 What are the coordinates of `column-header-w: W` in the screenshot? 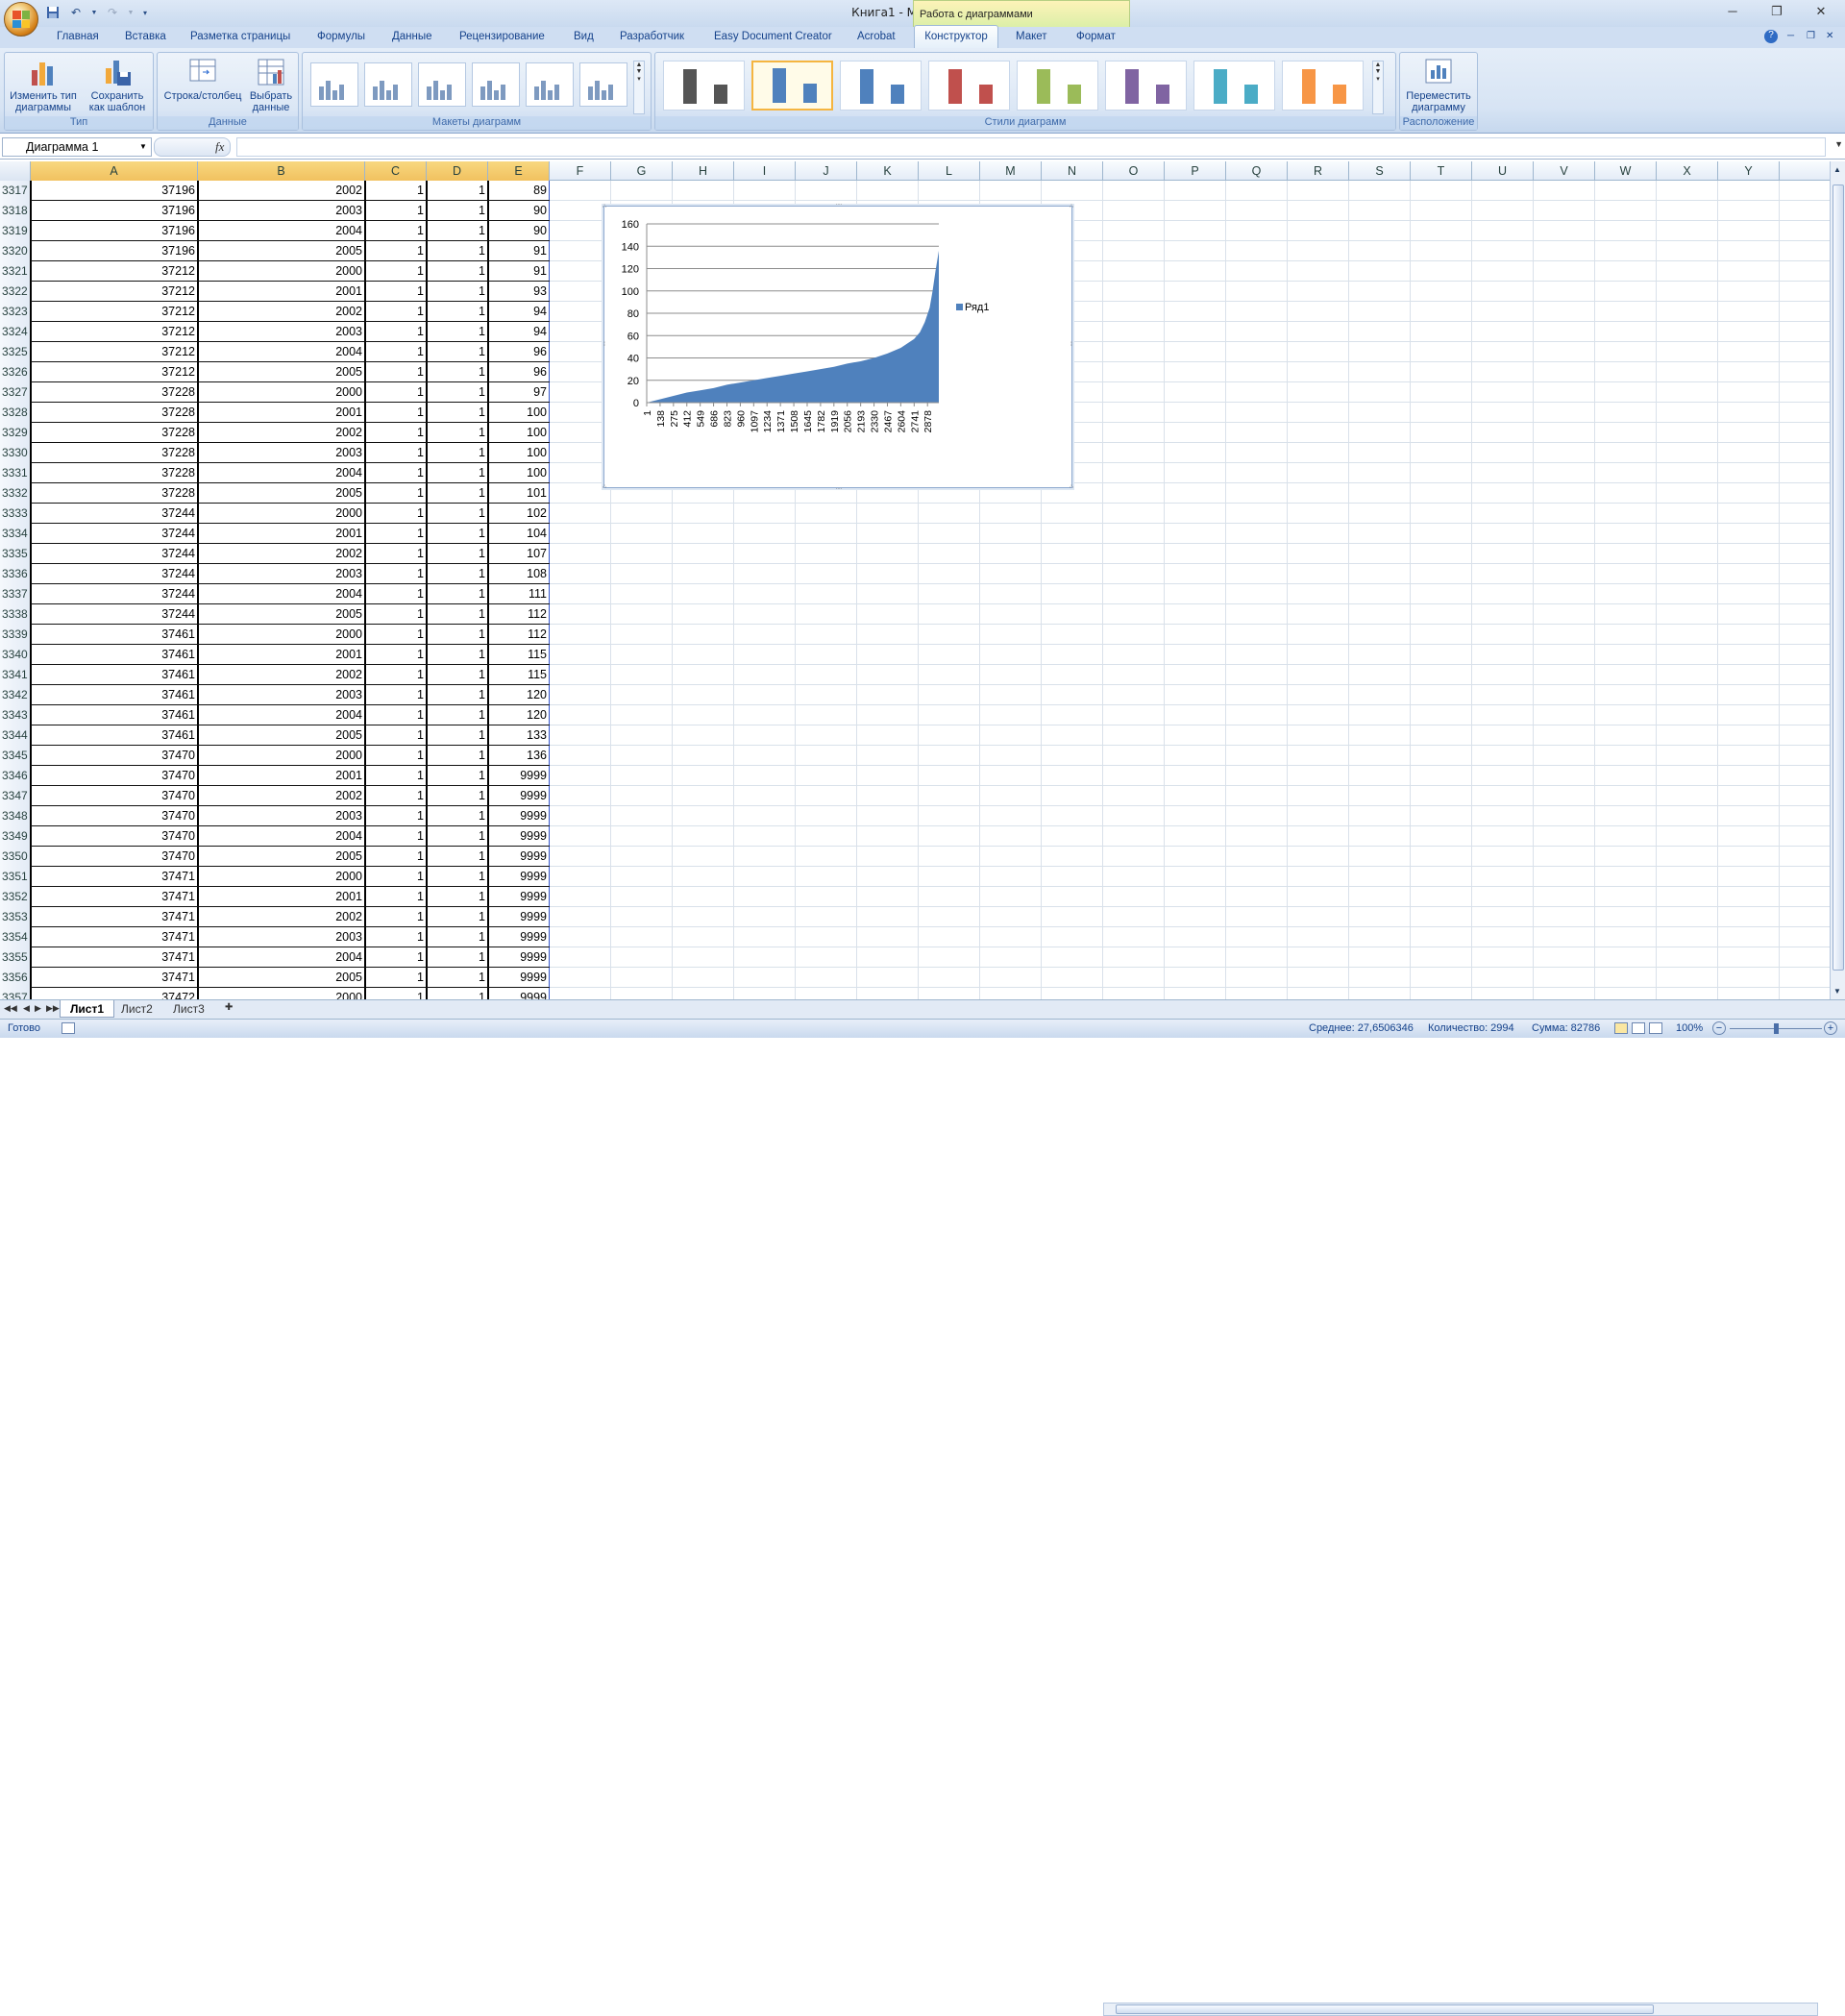 It's located at (1626, 171).